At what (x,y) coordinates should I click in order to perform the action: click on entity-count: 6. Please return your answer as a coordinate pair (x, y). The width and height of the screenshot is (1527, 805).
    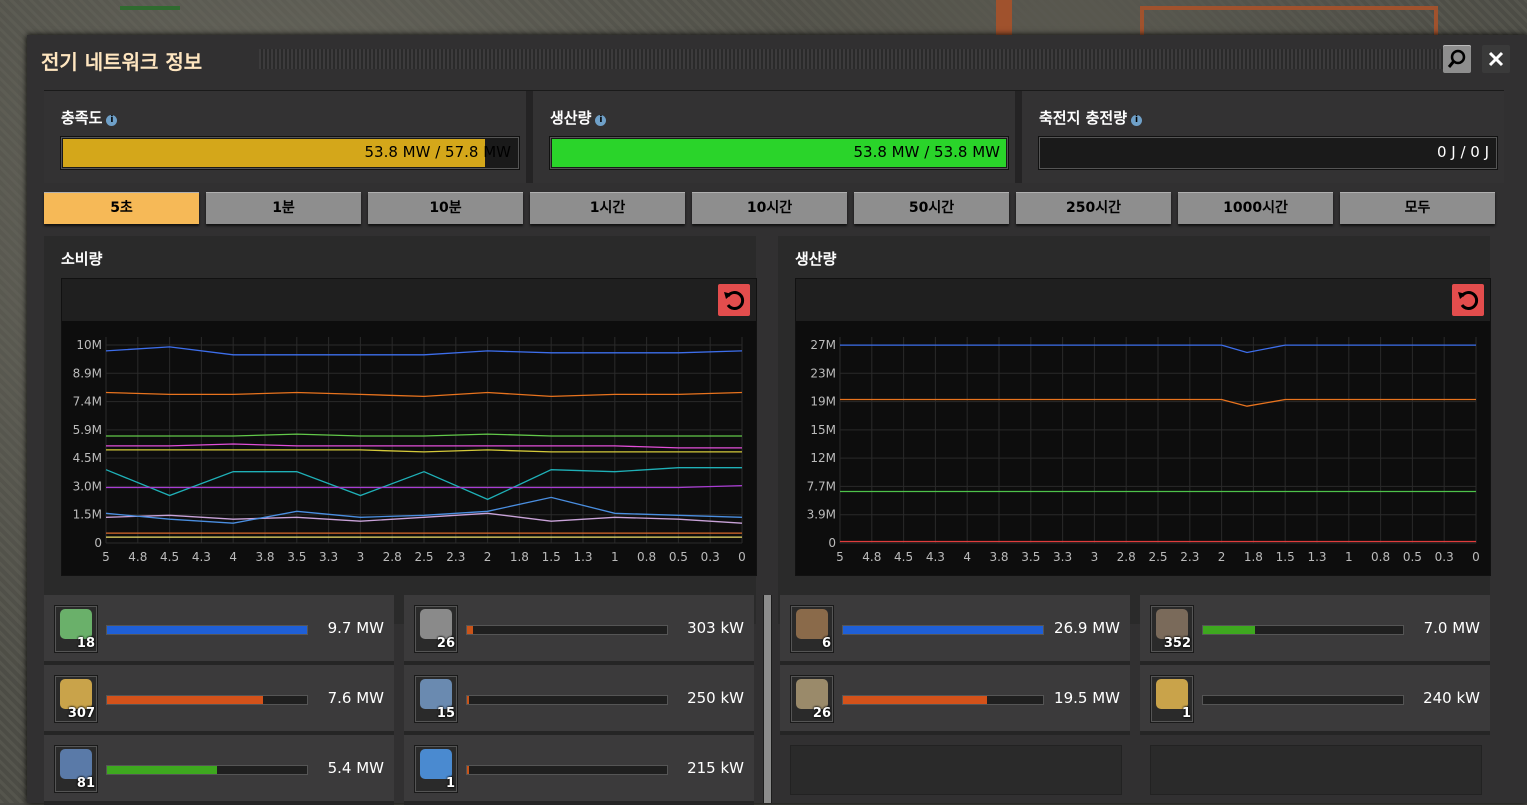
    Looking at the image, I should click on (826, 643).